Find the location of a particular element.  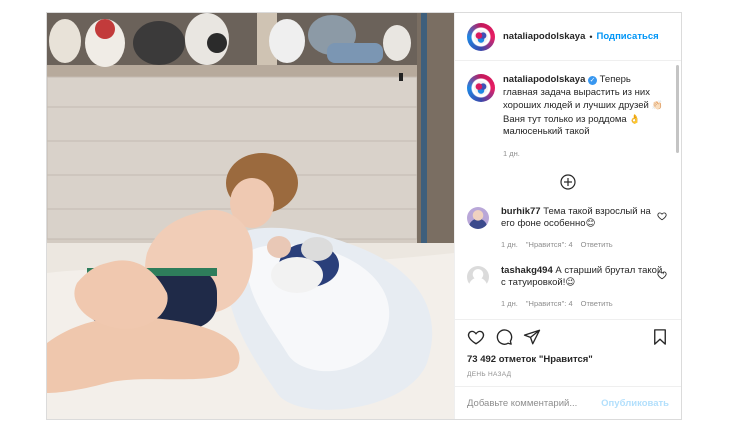

comment-username: tashakg494 is located at coordinates (527, 270).